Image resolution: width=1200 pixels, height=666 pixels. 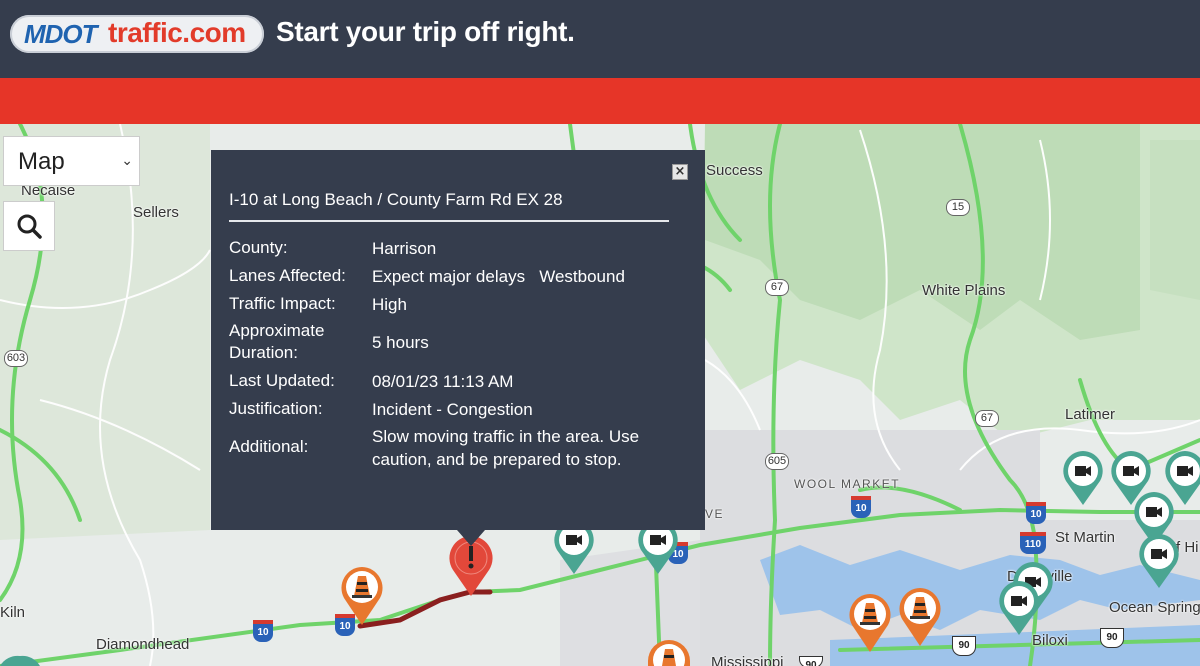 I want to click on chevron-down-icon: ⌄, so click(x=127, y=161).